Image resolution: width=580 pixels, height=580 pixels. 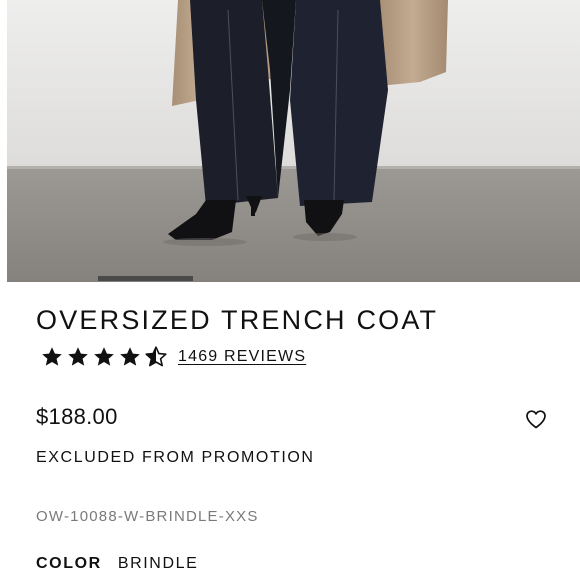 I want to click on product-rating: 1469 REVIEWS, so click(x=173, y=357).